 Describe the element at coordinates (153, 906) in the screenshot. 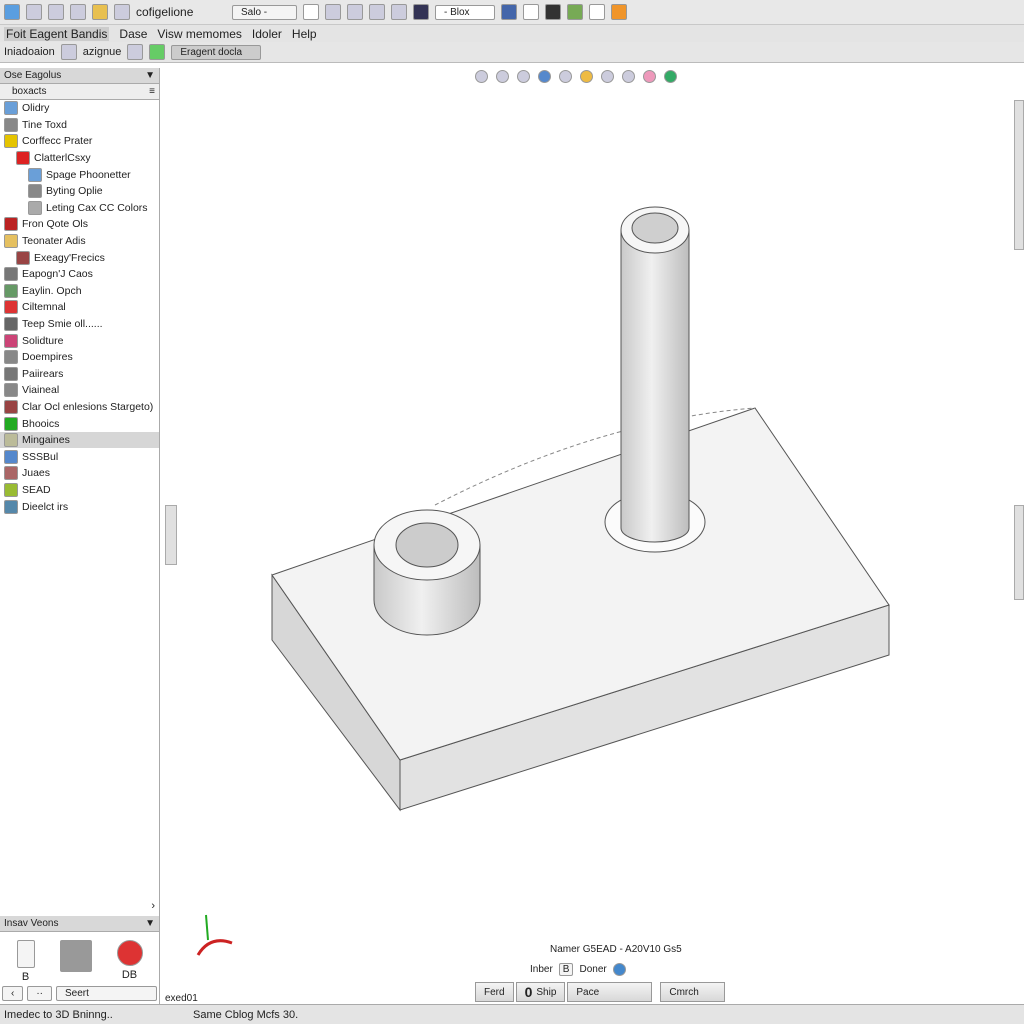

I see `chevron-right-icon: ›` at that location.